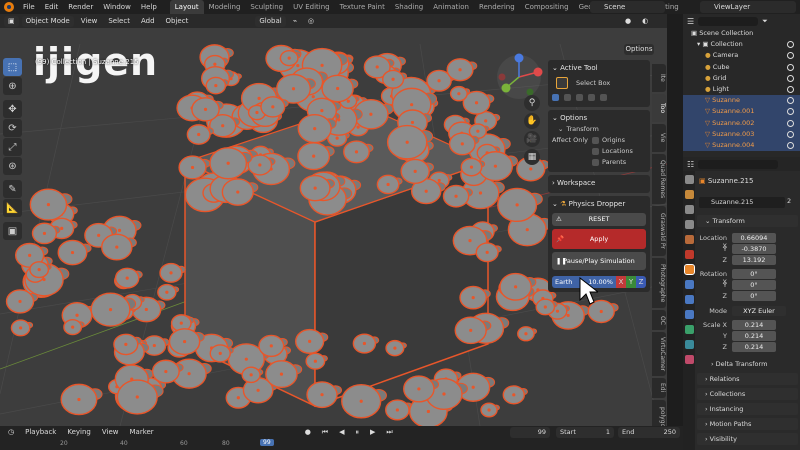 This screenshot has height=450, width=800. Describe the element at coordinates (747, 409) in the screenshot. I see `instancing-panel-header: › Instancing` at that location.